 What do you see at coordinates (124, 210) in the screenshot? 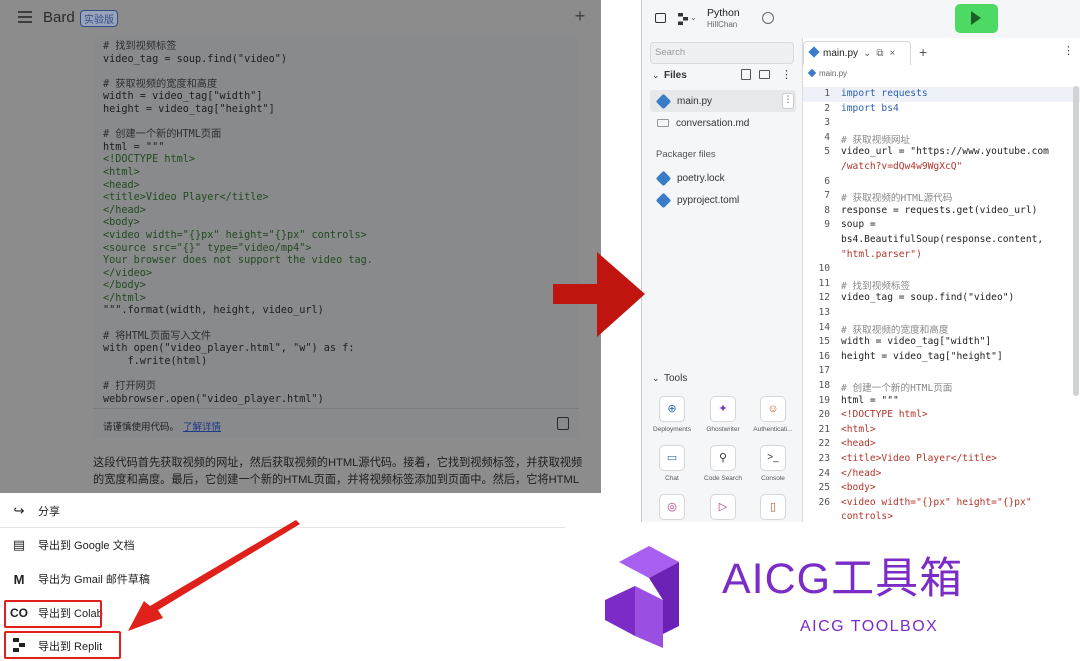
I see `code-line: </head>` at bounding box center [124, 210].